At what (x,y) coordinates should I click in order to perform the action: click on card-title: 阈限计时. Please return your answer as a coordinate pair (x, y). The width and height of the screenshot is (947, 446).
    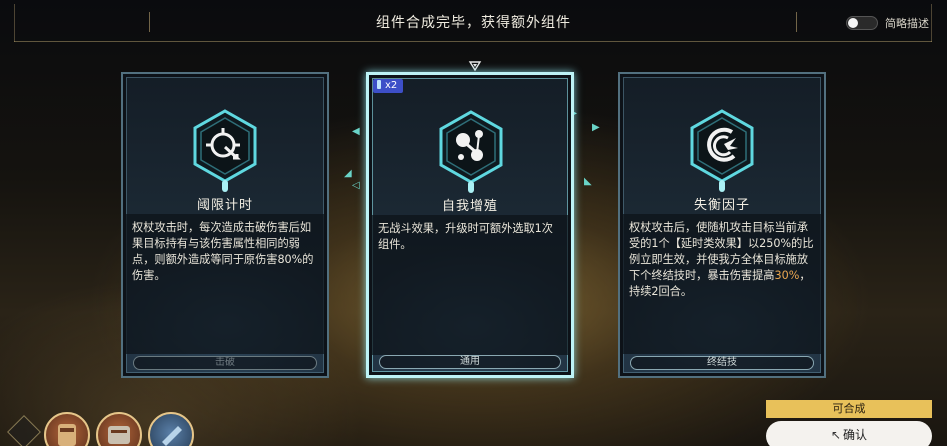
    Looking at the image, I should click on (224, 205).